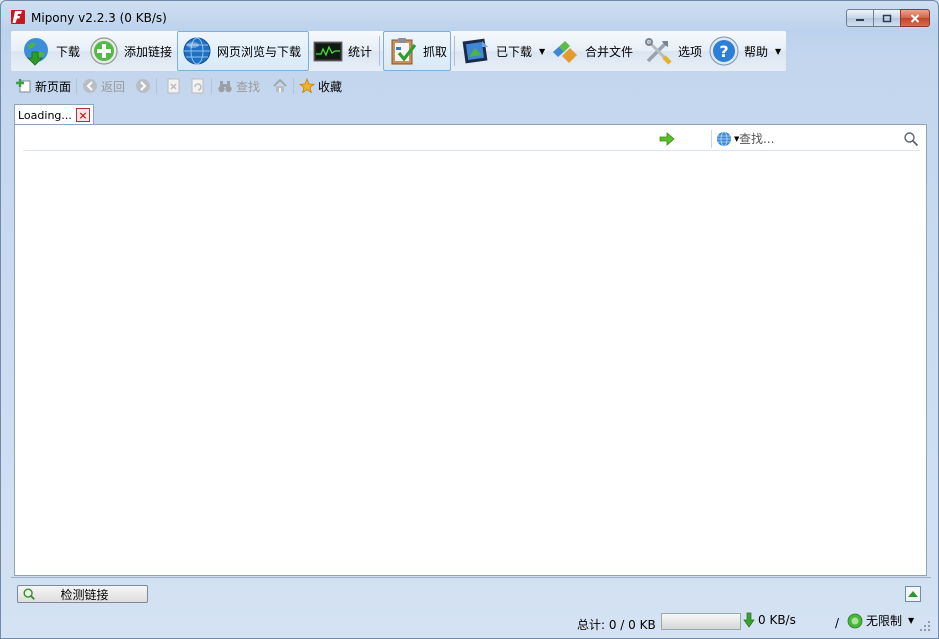 The image size is (939, 639). I want to click on new-page-label: 新页面, so click(53, 86).